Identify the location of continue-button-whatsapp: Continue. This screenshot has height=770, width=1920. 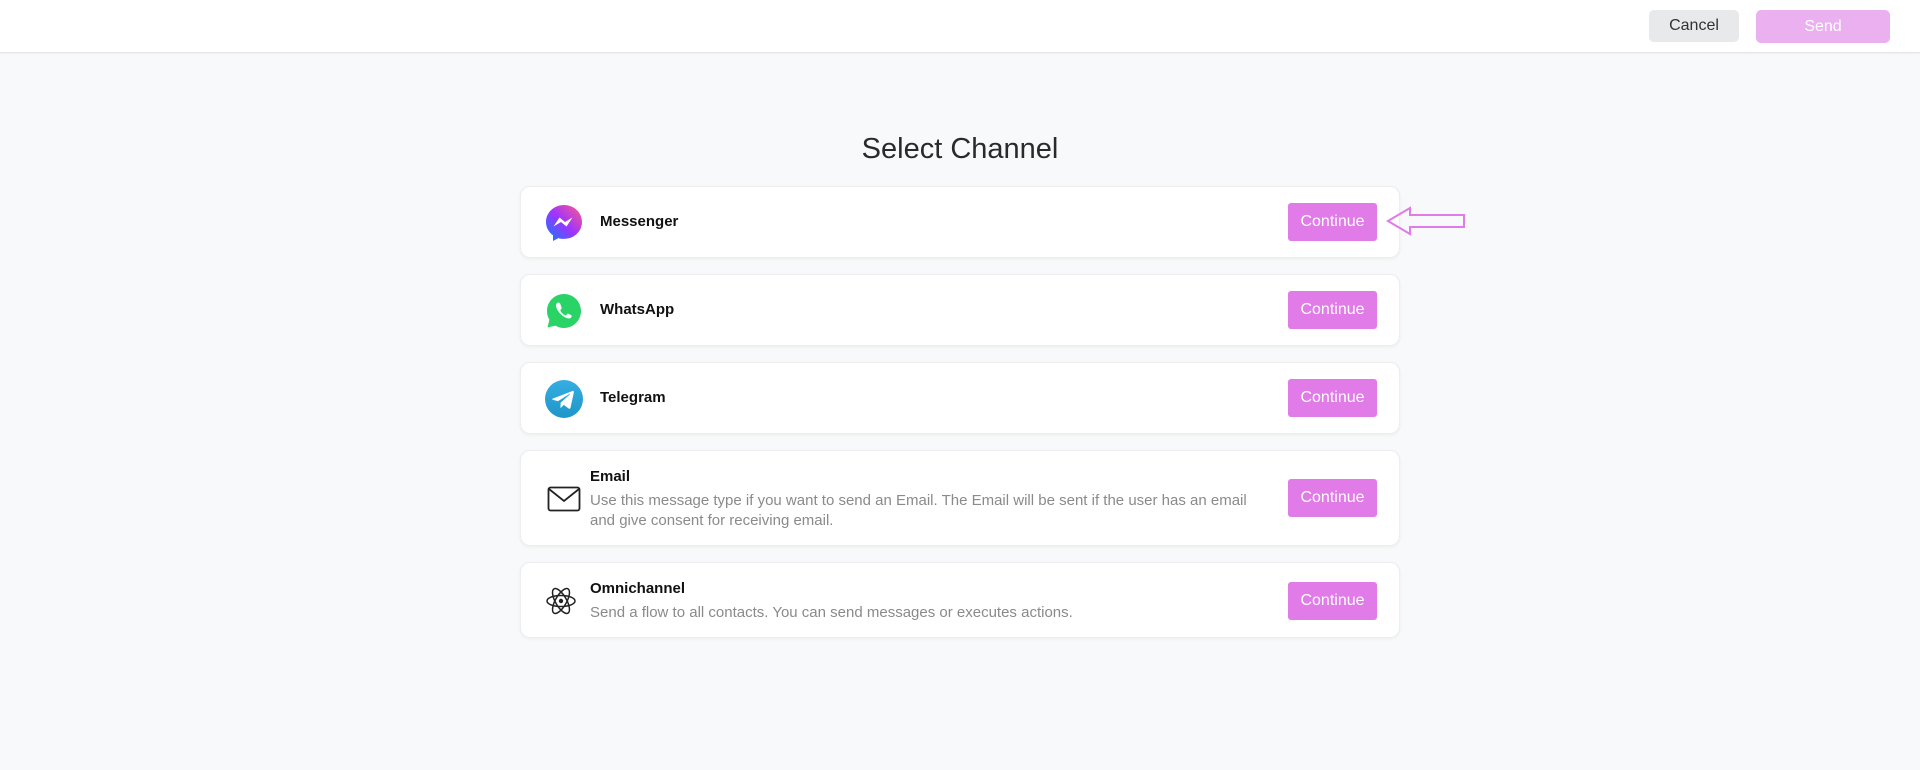
(1332, 310).